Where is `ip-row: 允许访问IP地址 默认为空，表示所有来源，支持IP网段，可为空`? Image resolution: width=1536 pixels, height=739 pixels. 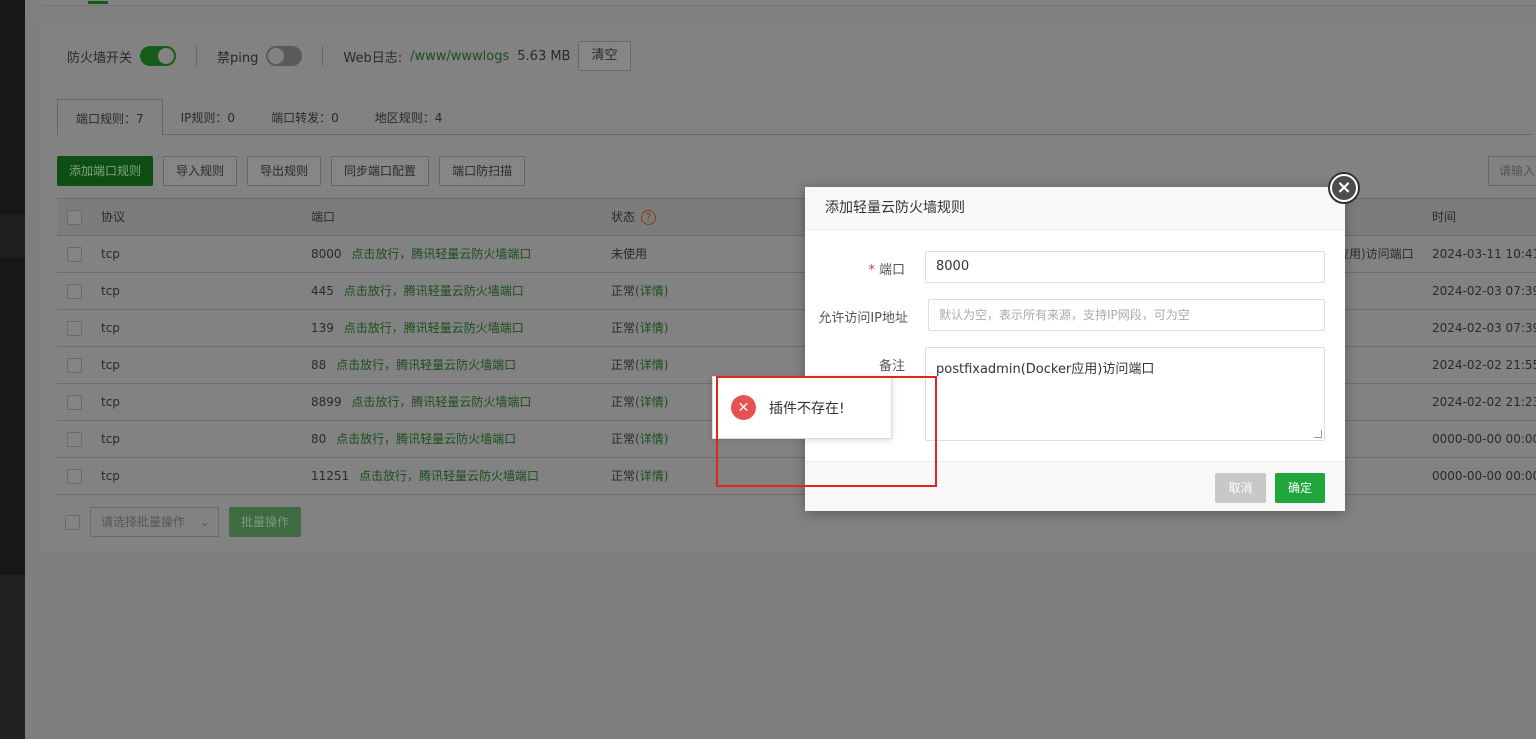 ip-row: 允许访问IP地址 默认为空，表示所有来源，支持IP网段，可为空 is located at coordinates (1075, 315).